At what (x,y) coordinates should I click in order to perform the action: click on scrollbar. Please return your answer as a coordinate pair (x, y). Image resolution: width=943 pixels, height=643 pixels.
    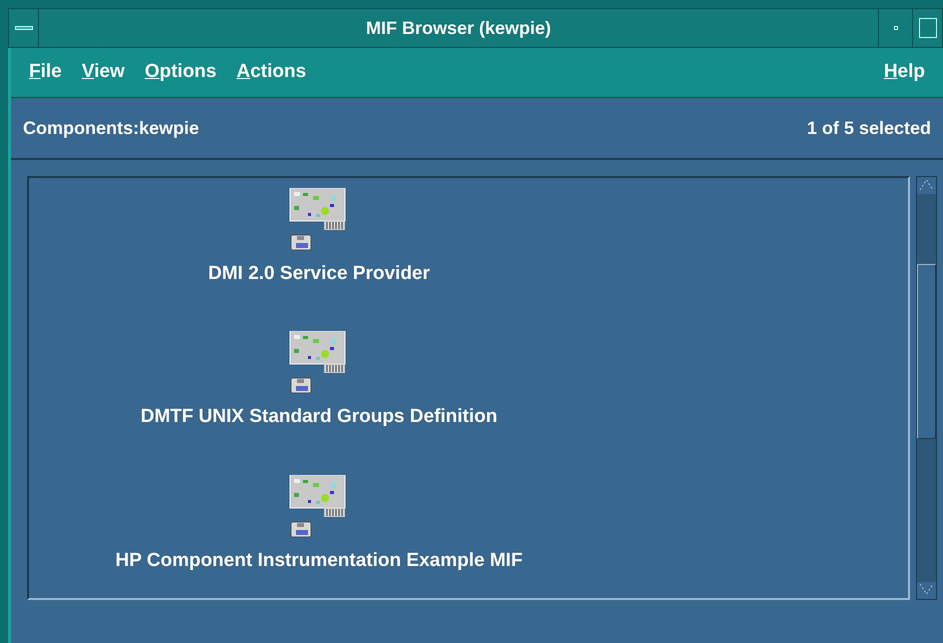
    Looking at the image, I should click on (926, 388).